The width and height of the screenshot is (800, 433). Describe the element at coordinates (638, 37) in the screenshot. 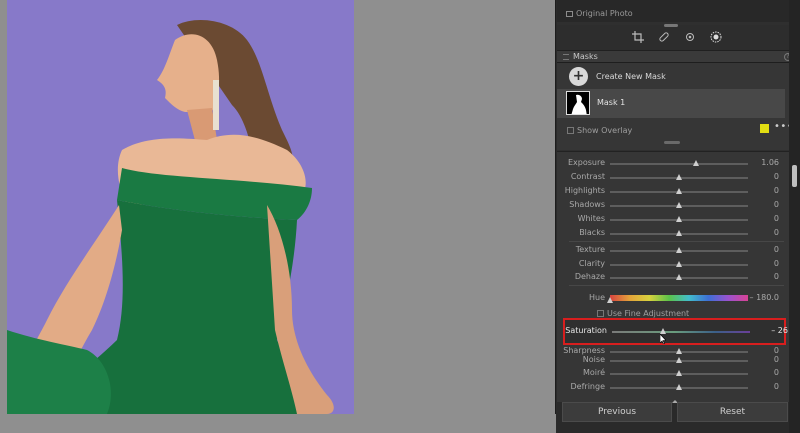

I see `crop-icon` at that location.